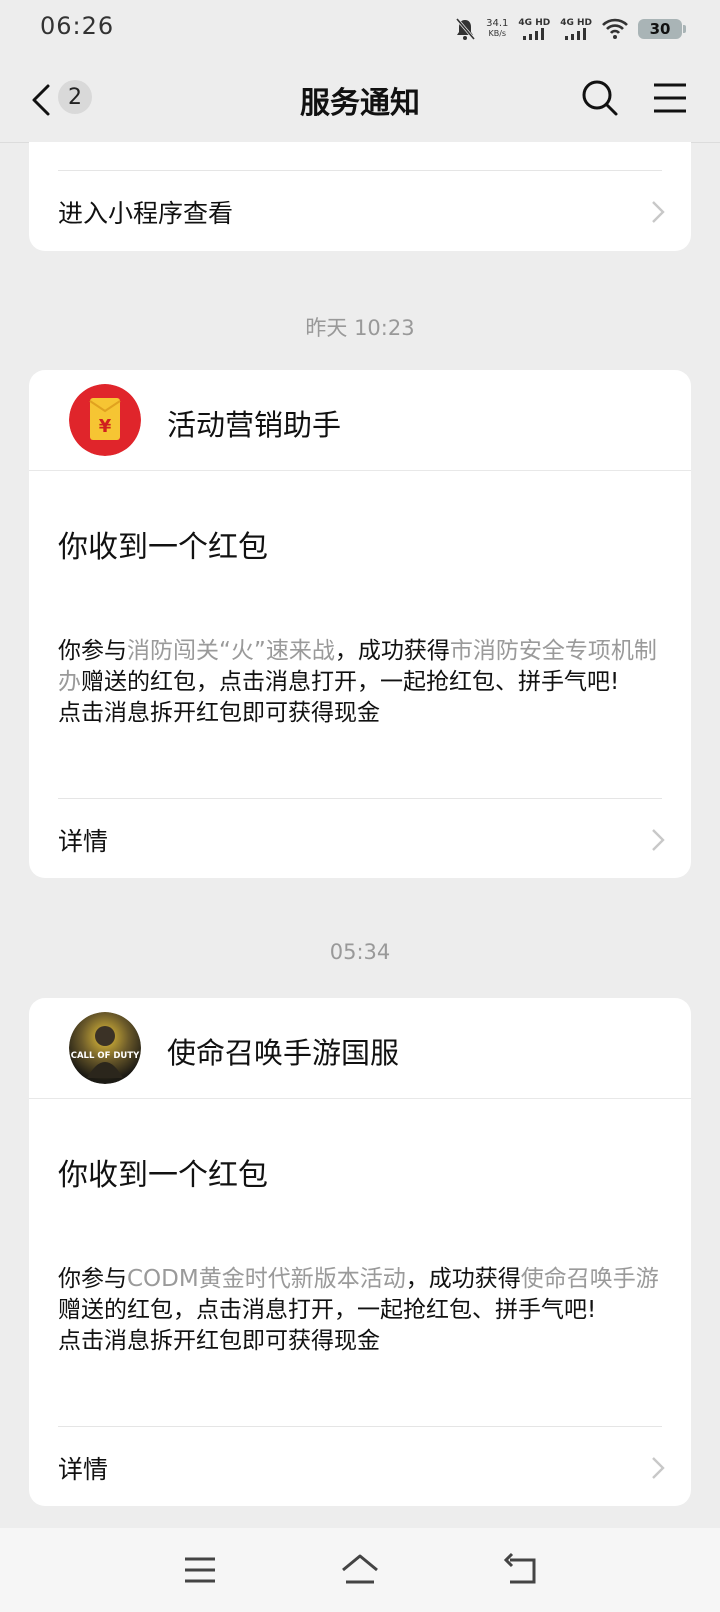  I want to click on nav-bar: 2 服务通知, so click(360, 99).